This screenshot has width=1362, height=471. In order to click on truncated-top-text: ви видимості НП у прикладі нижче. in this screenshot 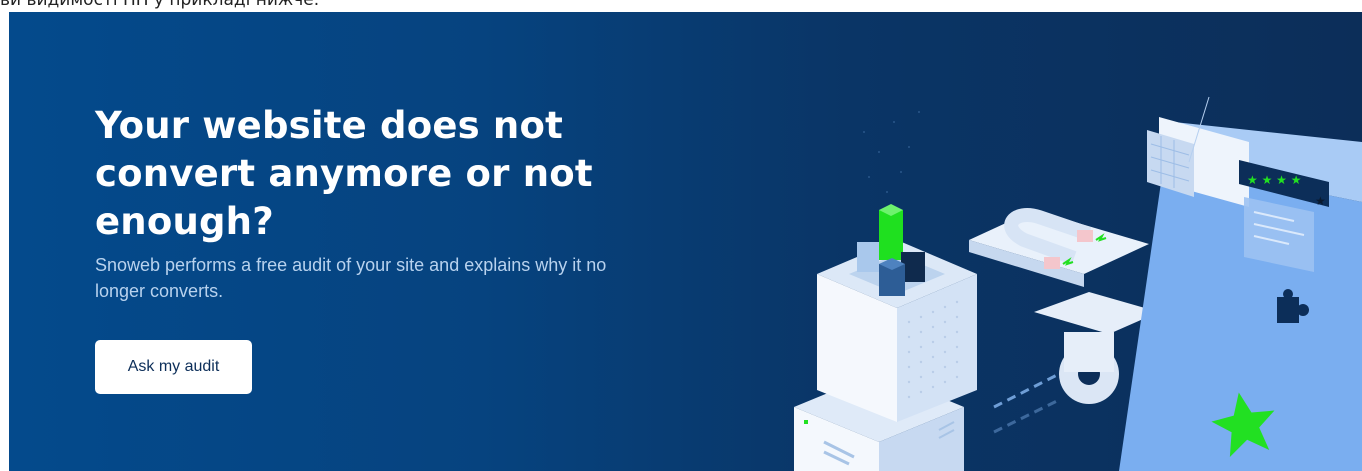, I will do `click(160, 5)`.